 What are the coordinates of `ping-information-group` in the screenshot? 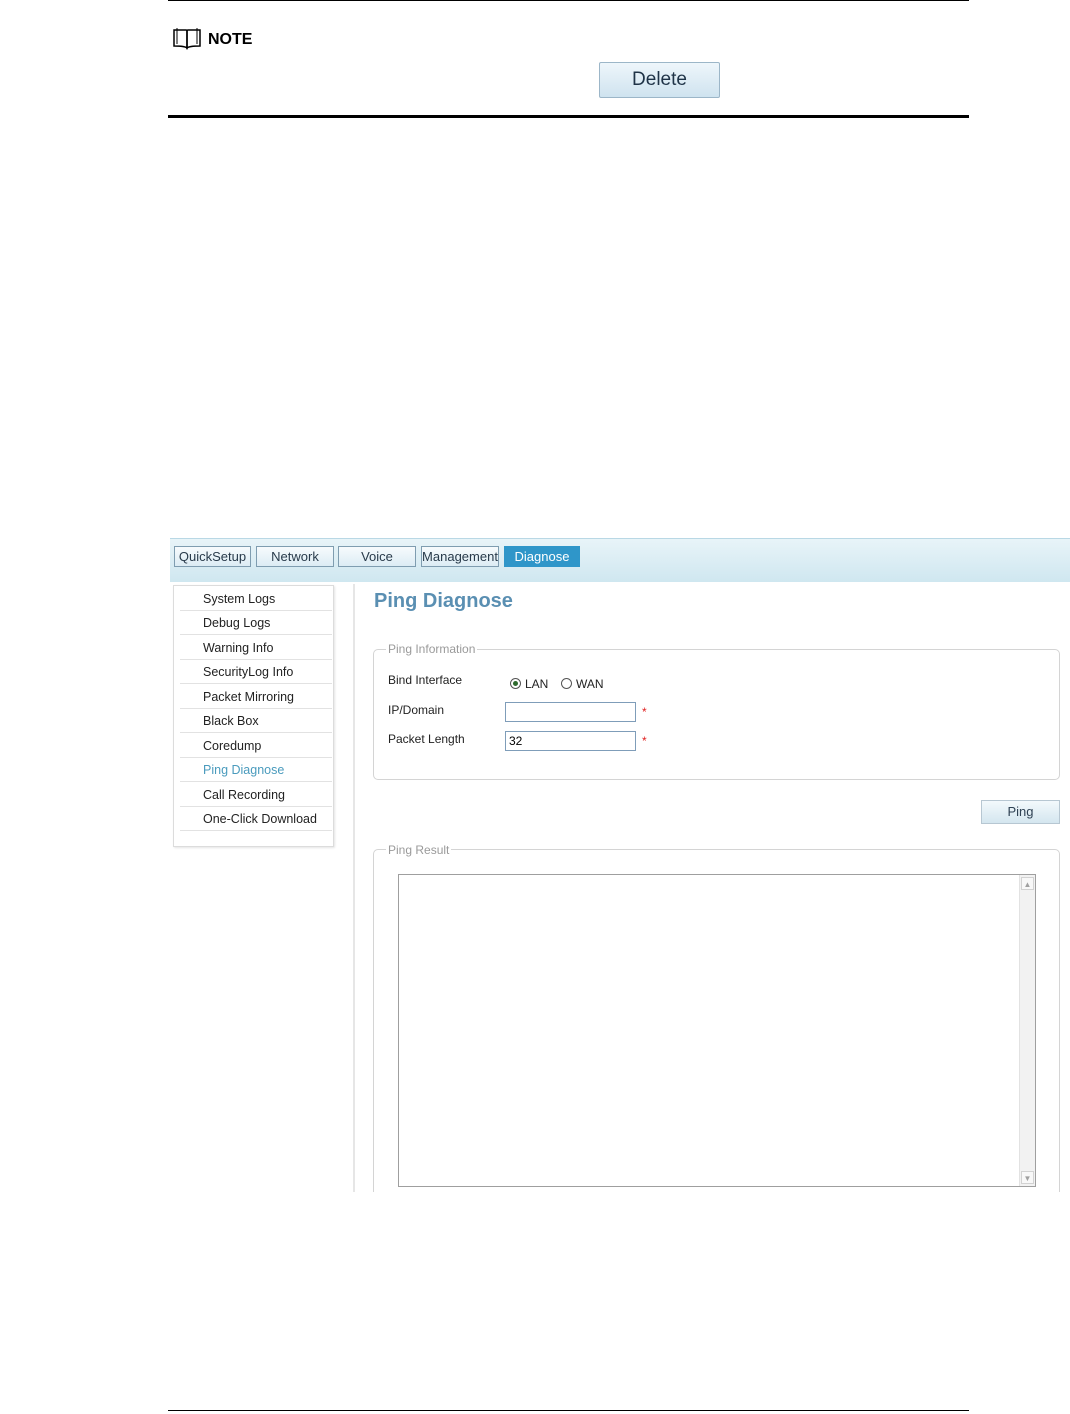 It's located at (716, 714).